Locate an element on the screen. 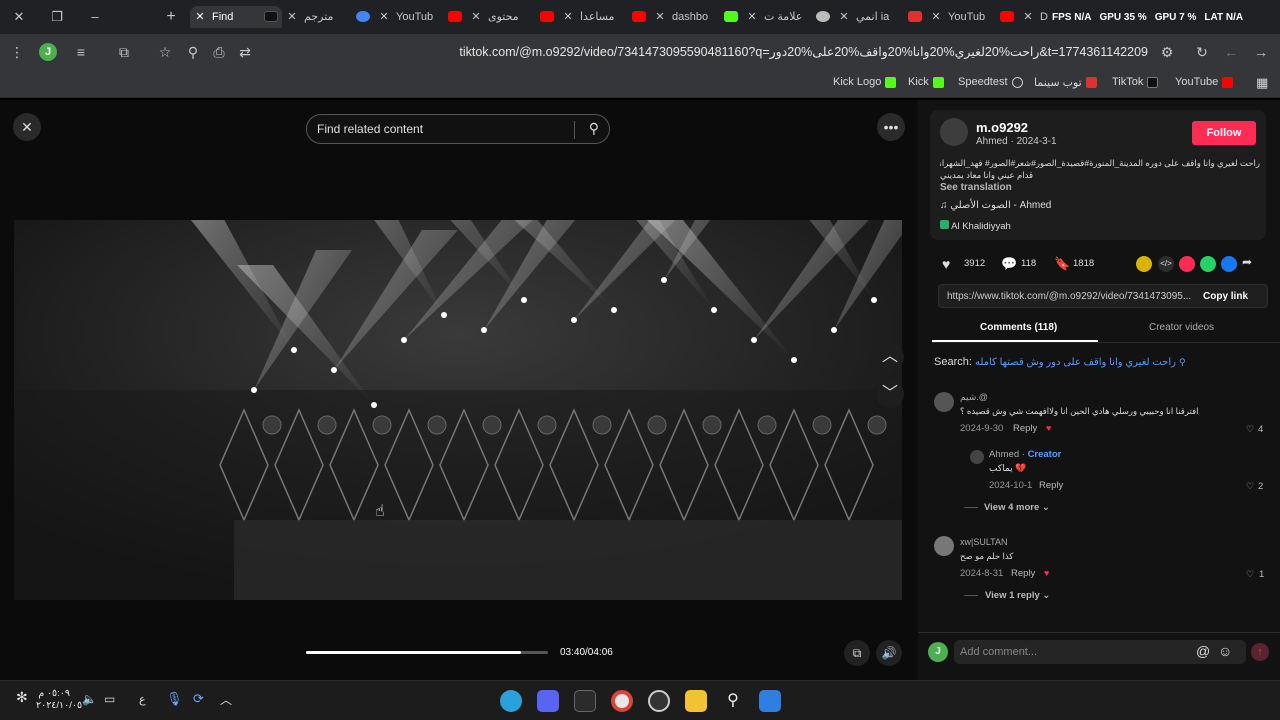  chrome-icon is located at coordinates (622, 701).